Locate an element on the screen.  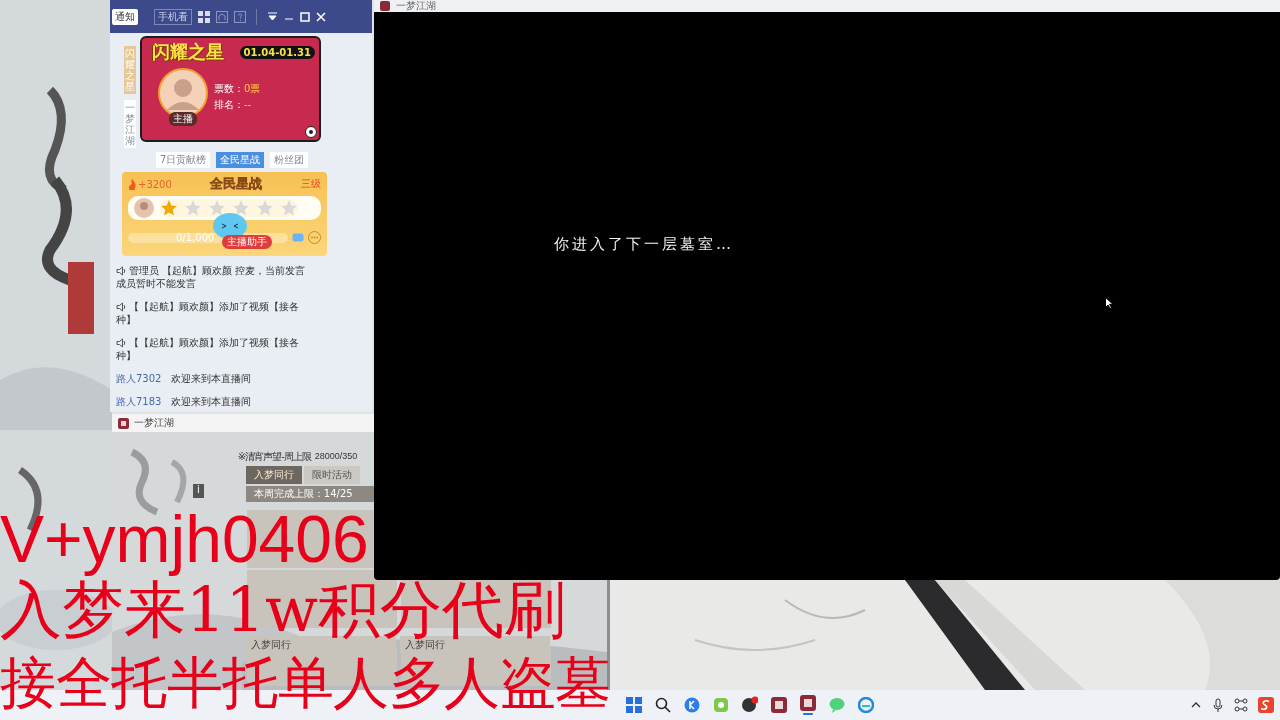
host-tag: 主播 is located at coordinates (183, 119).